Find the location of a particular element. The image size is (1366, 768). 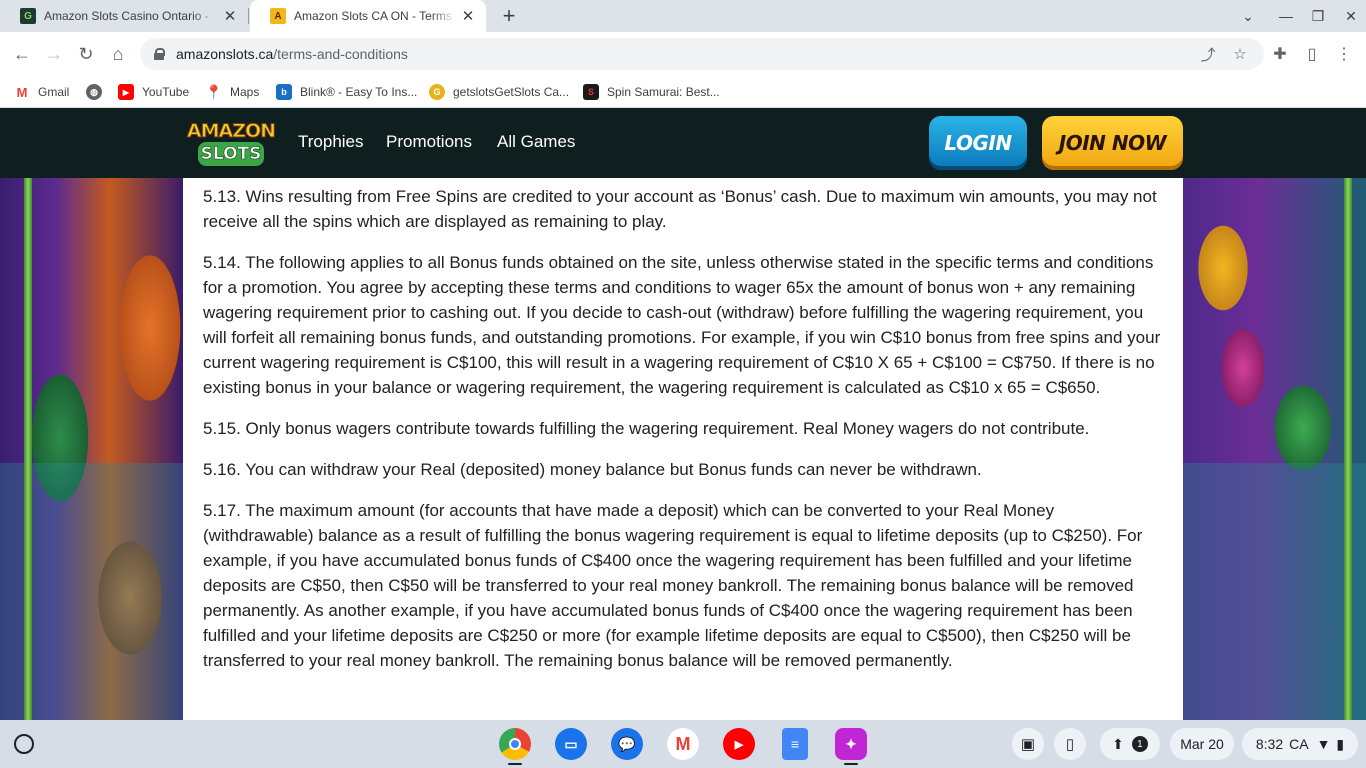

url-path: /terms-and-conditions is located at coordinates (340, 54).